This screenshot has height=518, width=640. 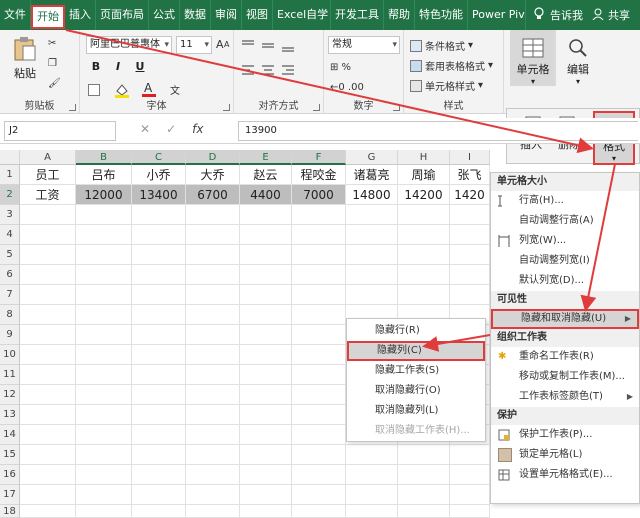 I want to click on conditional-format-button: 条件格式 ▾, so click(x=441, y=45).